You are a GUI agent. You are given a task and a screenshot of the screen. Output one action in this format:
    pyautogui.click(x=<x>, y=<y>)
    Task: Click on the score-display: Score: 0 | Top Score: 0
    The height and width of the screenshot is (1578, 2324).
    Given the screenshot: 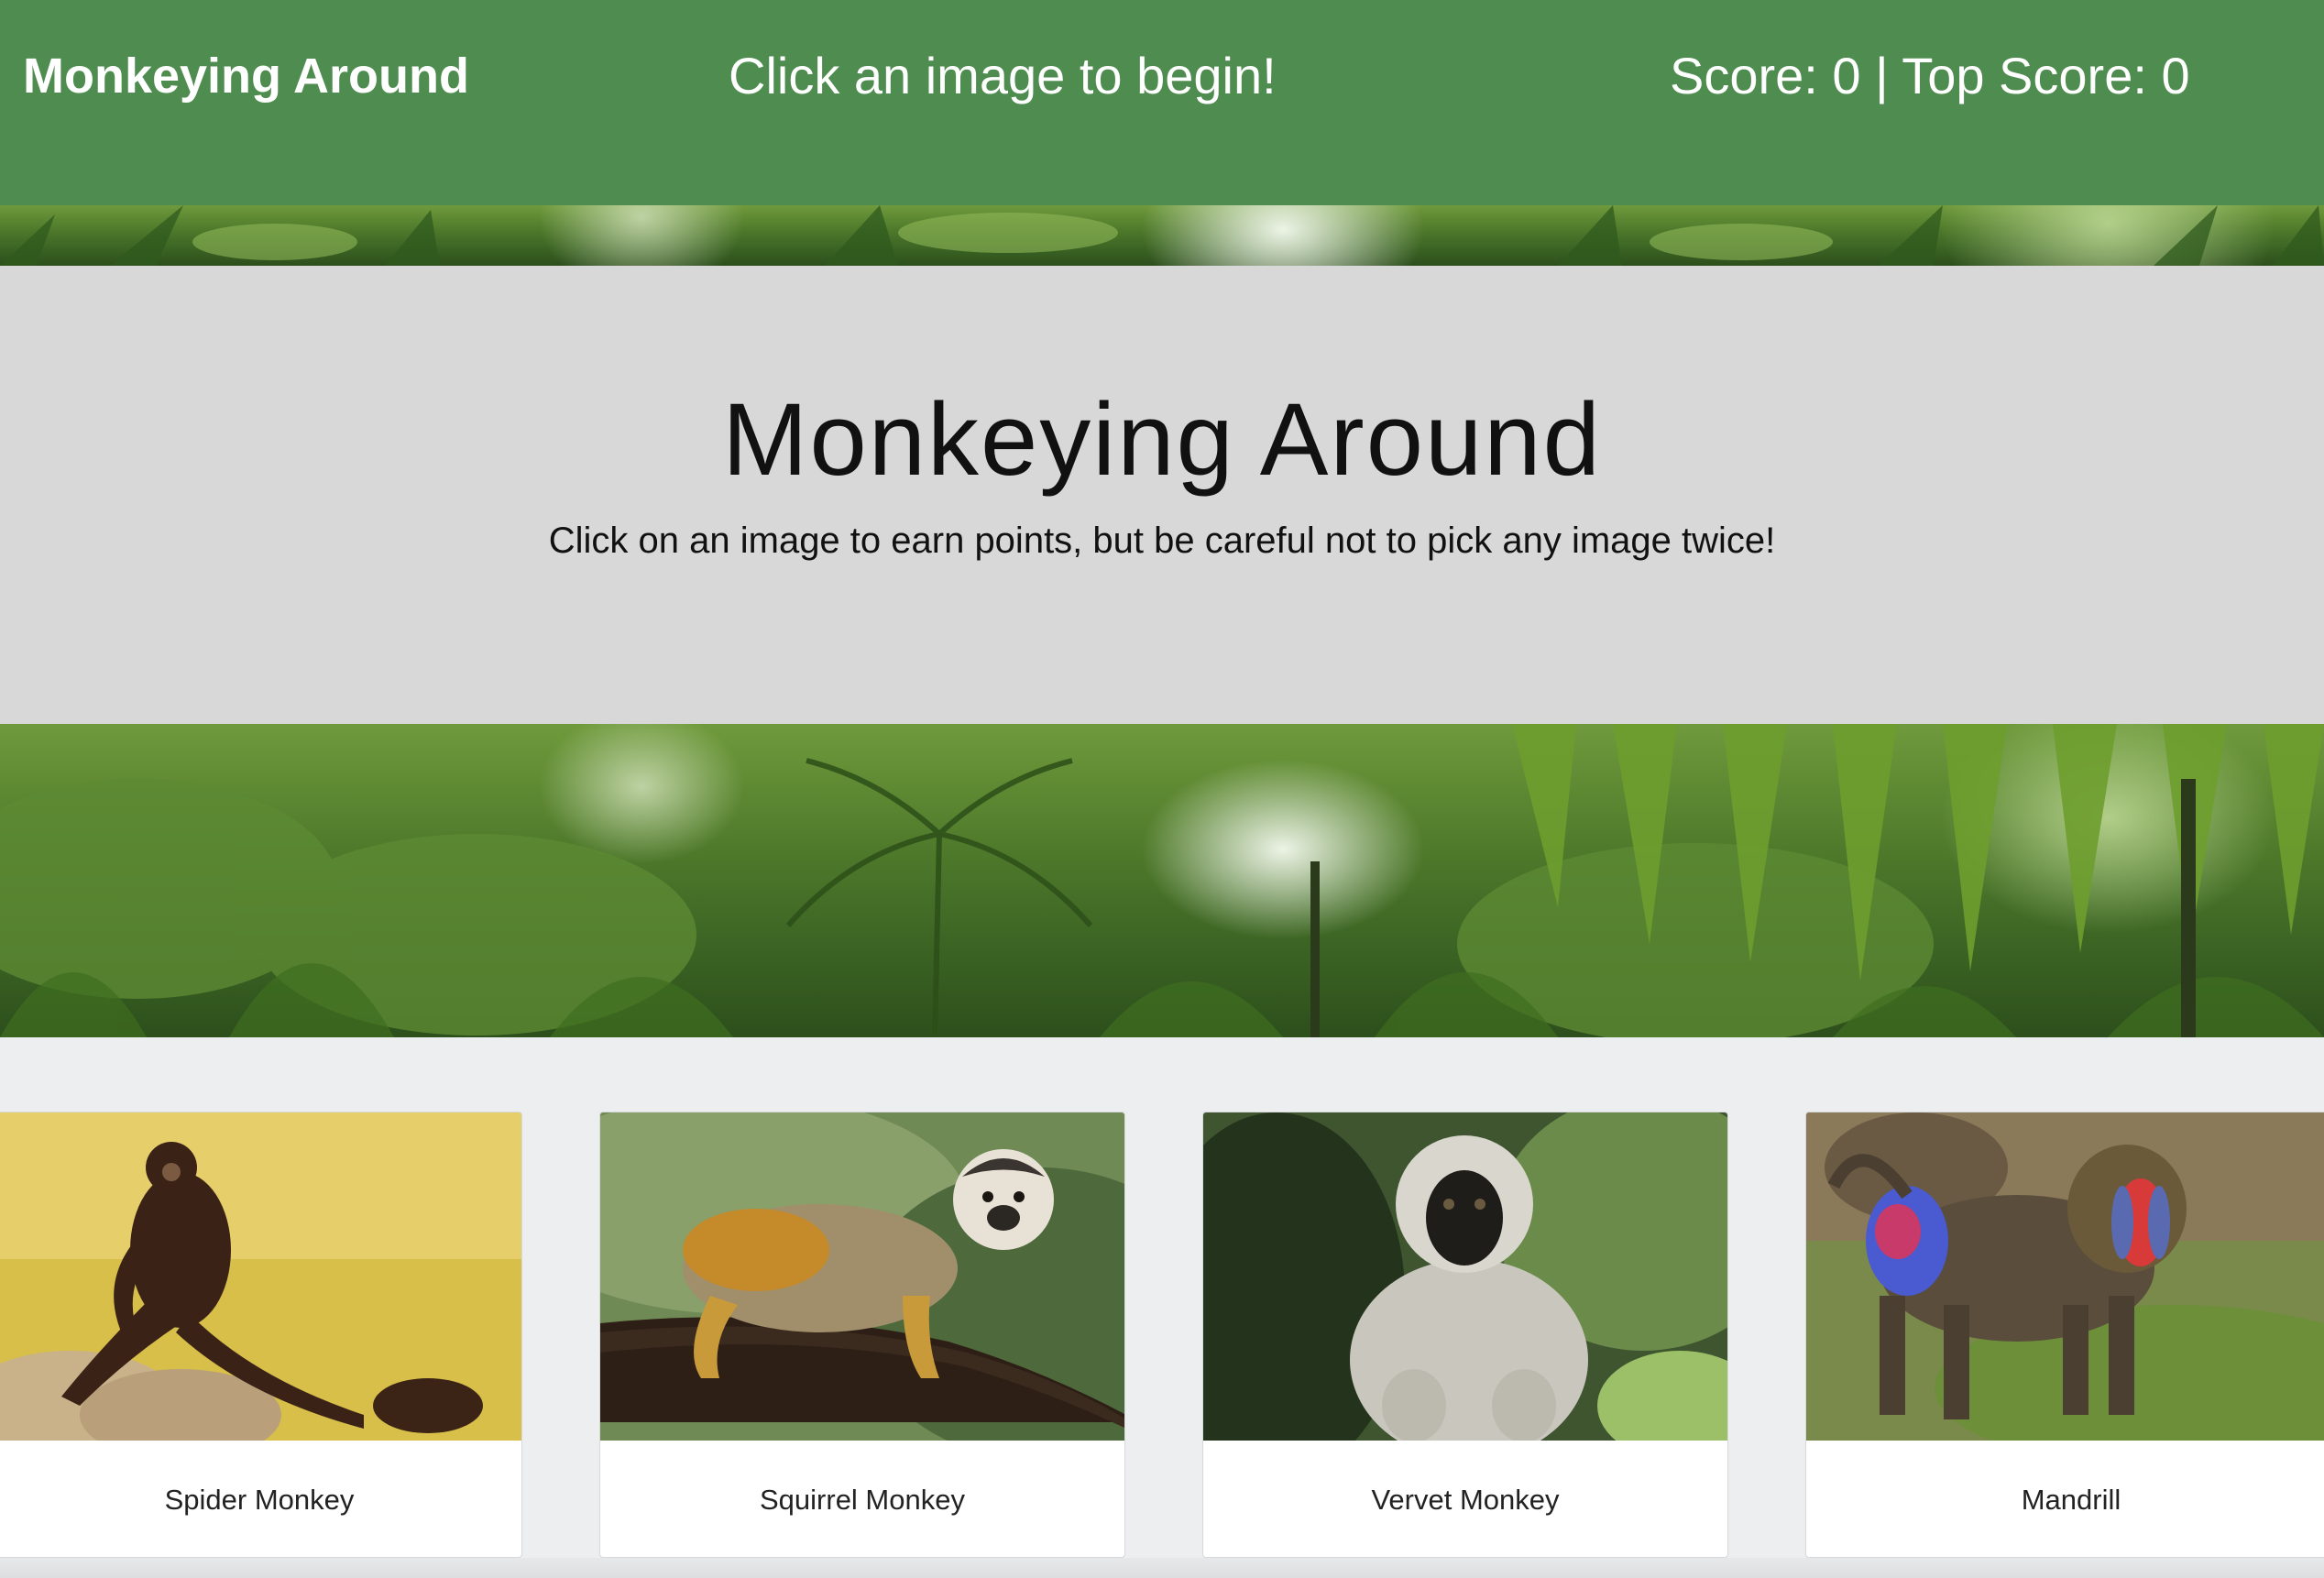 What is the action you would take?
    pyautogui.click(x=1930, y=75)
    